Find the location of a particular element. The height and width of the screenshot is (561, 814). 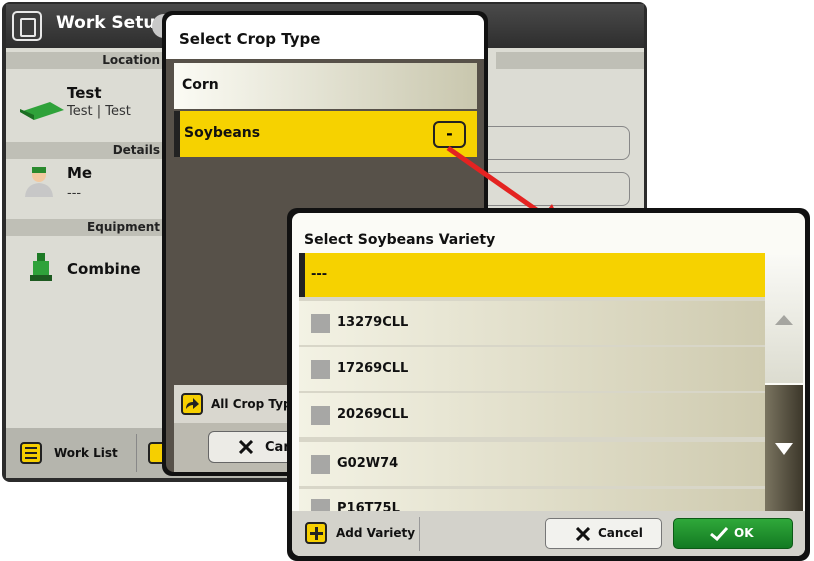

scroll-down-button is located at coordinates (784, 448).